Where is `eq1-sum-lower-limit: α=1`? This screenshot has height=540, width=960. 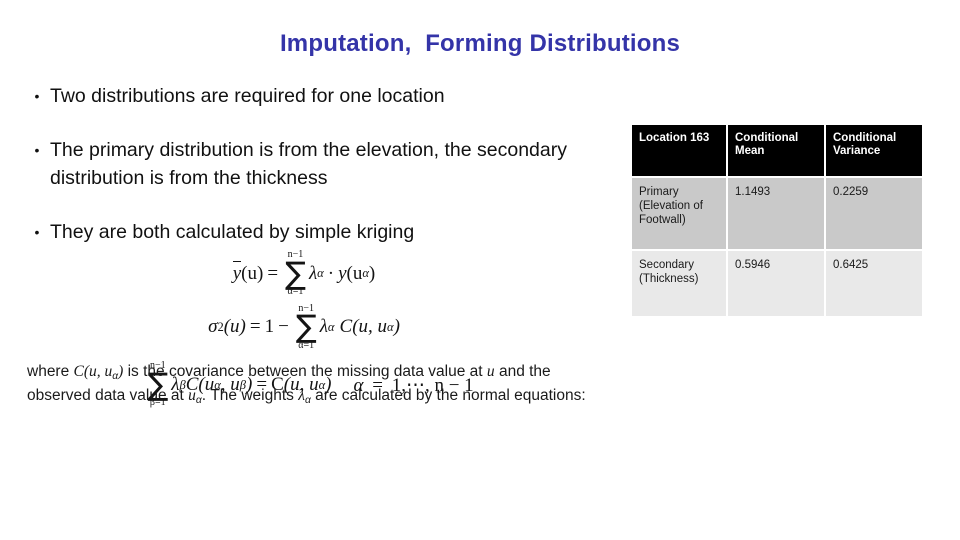
eq1-sum-lower-limit: α=1 is located at coordinates (295, 292).